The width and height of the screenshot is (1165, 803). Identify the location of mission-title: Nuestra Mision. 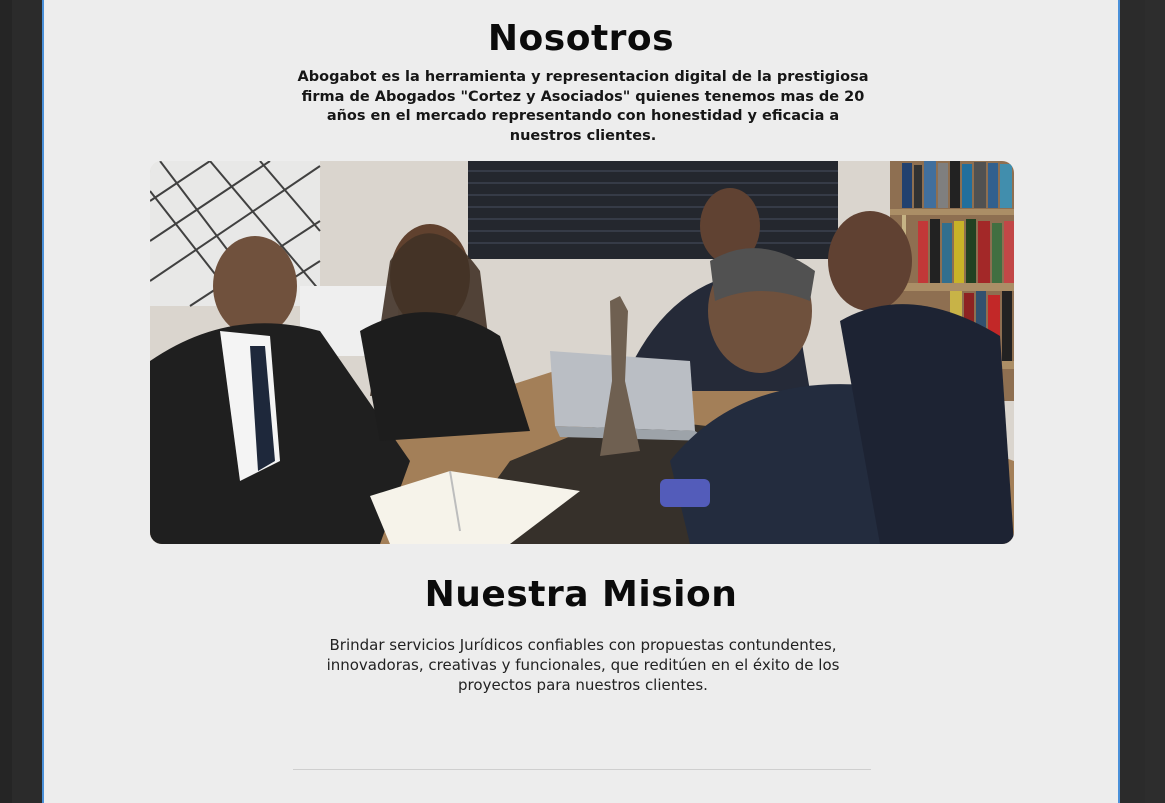
(581, 594).